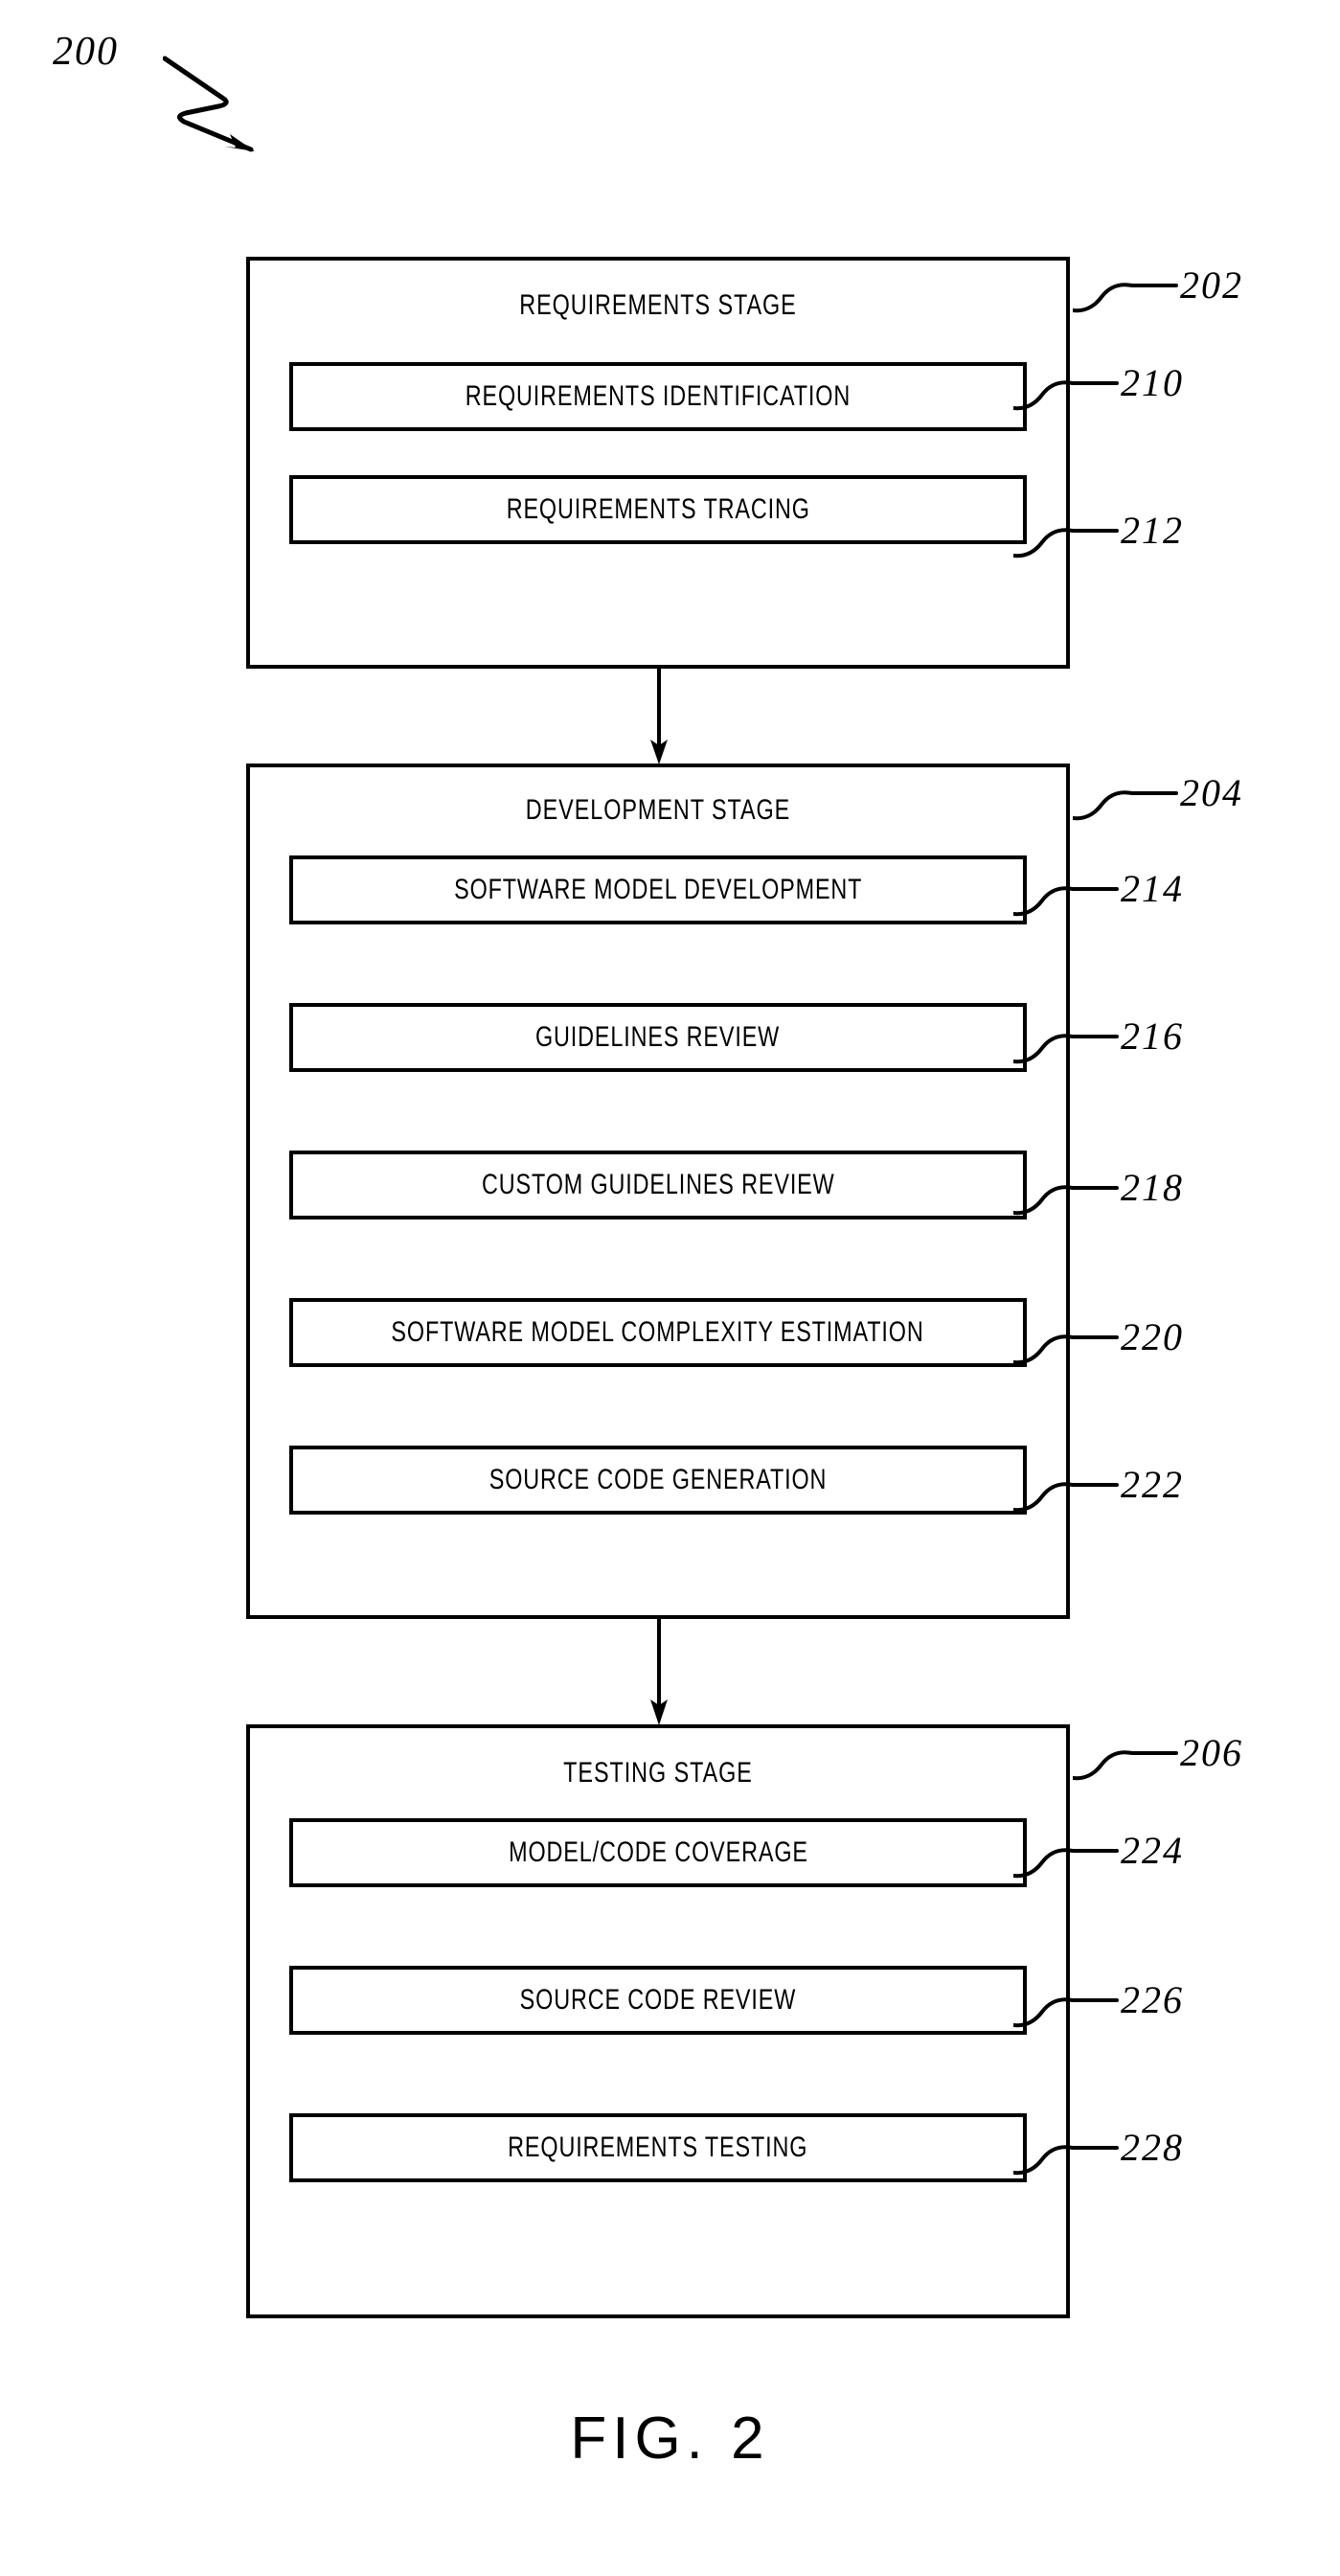  Describe the element at coordinates (1152, 1036) in the screenshot. I see `reference-number-216: 216` at that location.